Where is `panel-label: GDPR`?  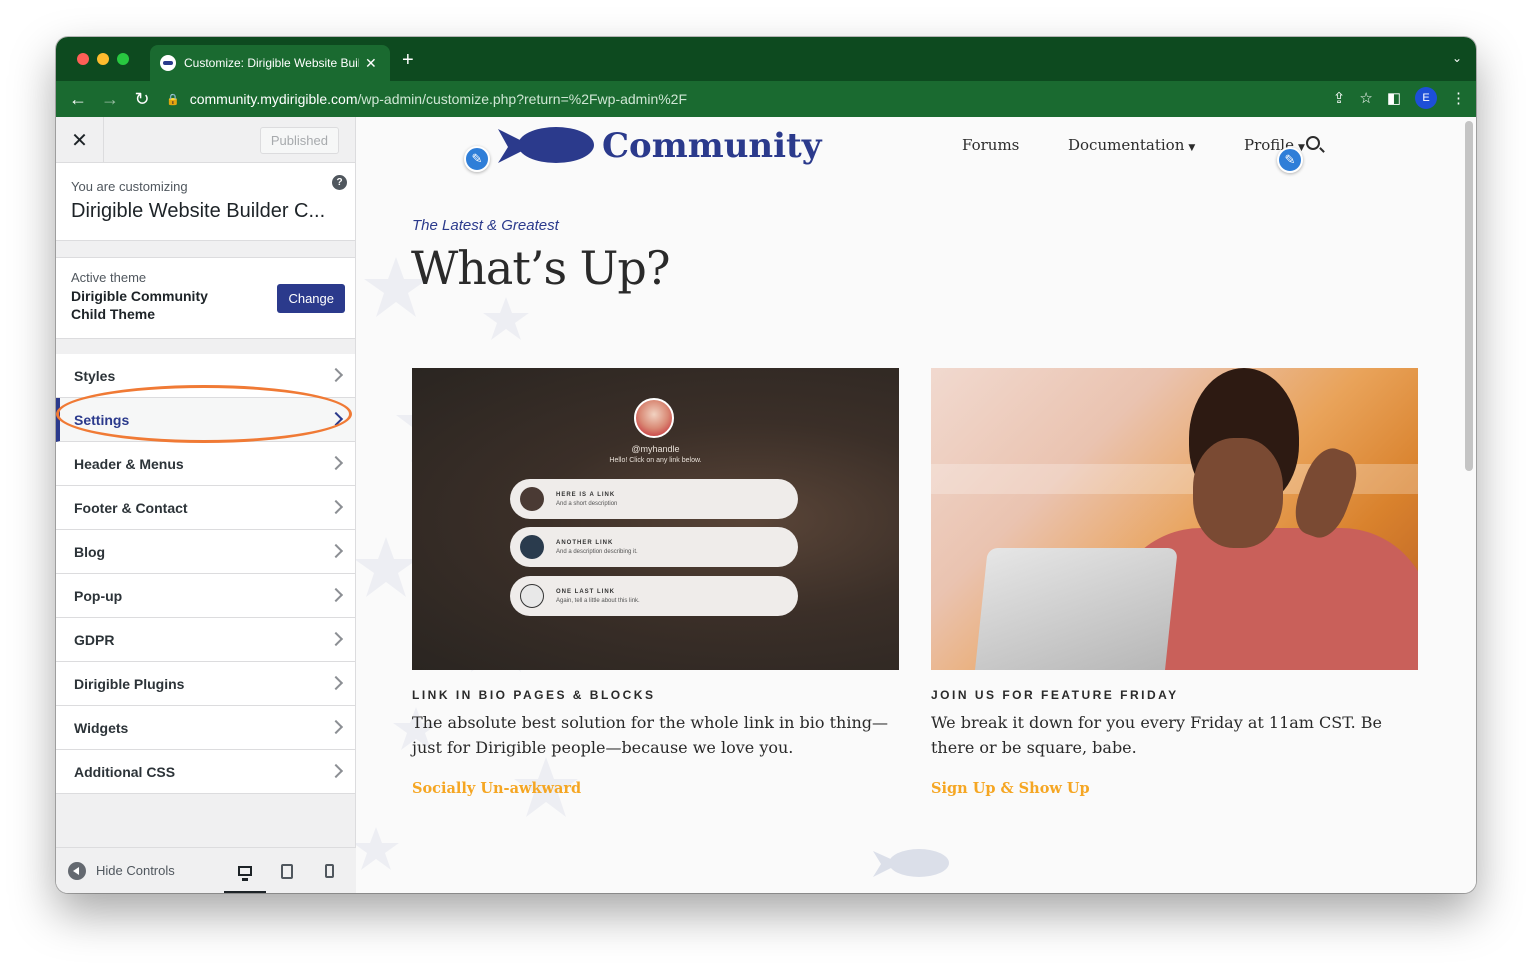 panel-label: GDPR is located at coordinates (94, 639).